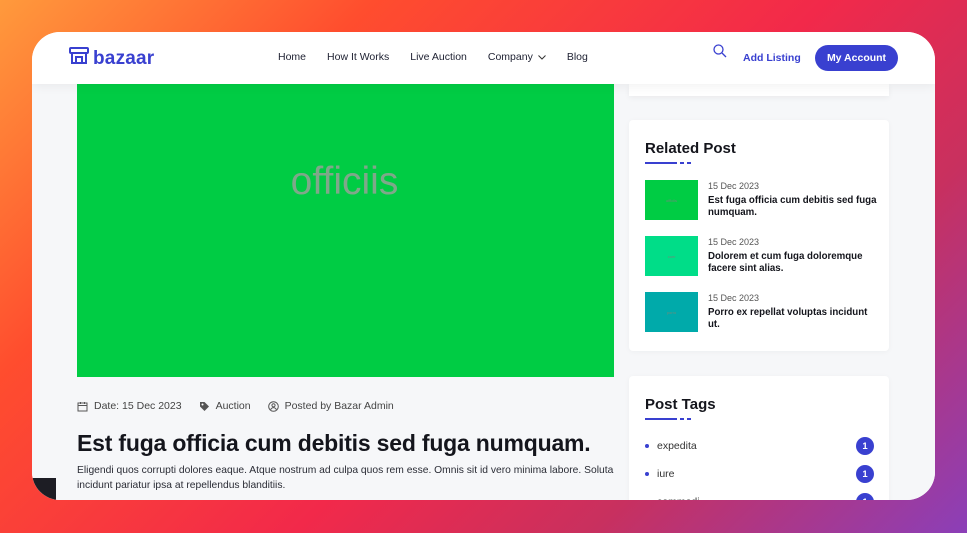 This screenshot has width=967, height=533. I want to click on related-thumb-label: porro, so click(671, 312).